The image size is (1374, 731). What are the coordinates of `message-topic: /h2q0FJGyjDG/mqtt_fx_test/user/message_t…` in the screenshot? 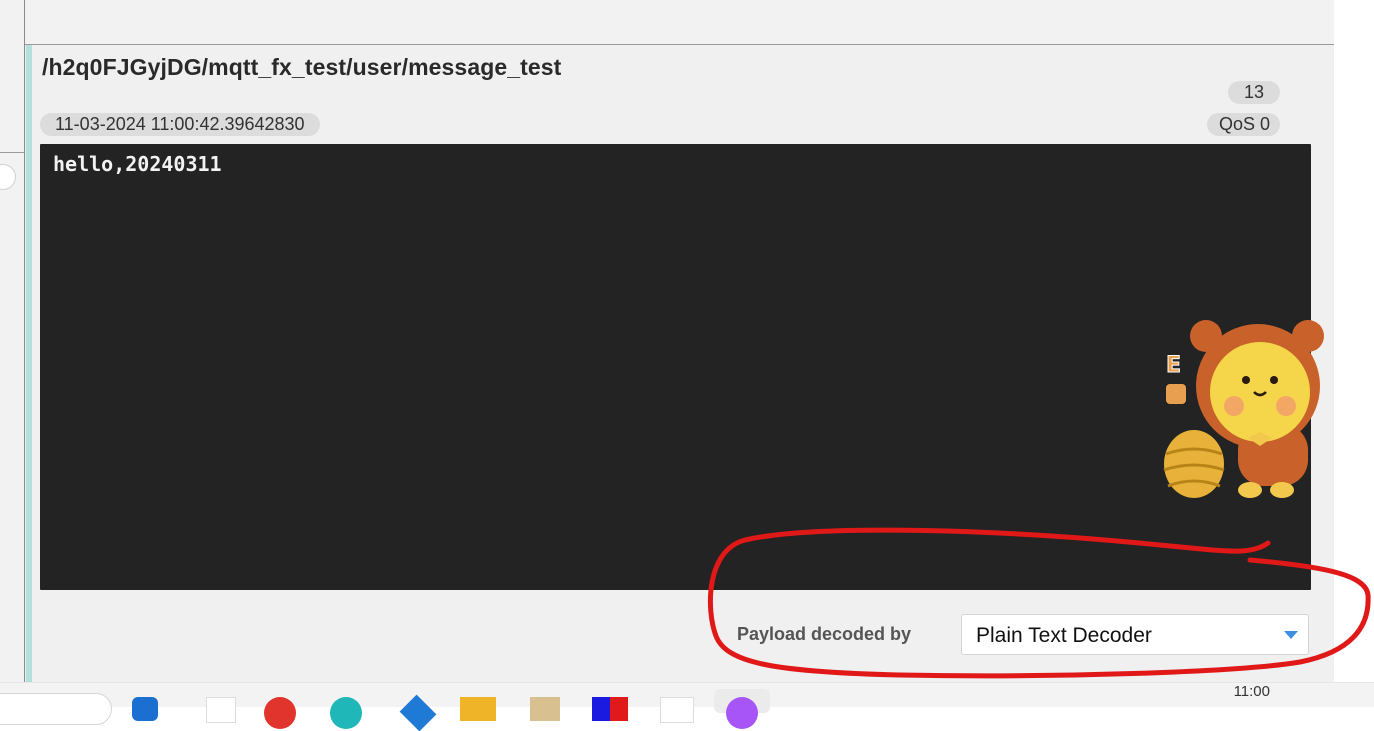 It's located at (302, 67).